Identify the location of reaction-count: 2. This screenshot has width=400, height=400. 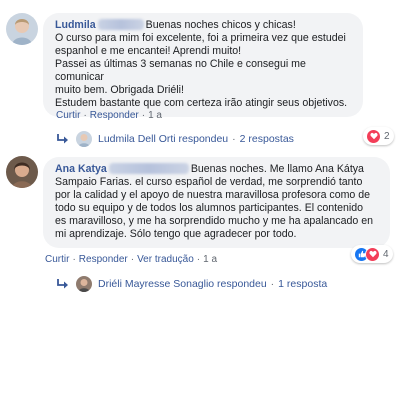
(387, 136).